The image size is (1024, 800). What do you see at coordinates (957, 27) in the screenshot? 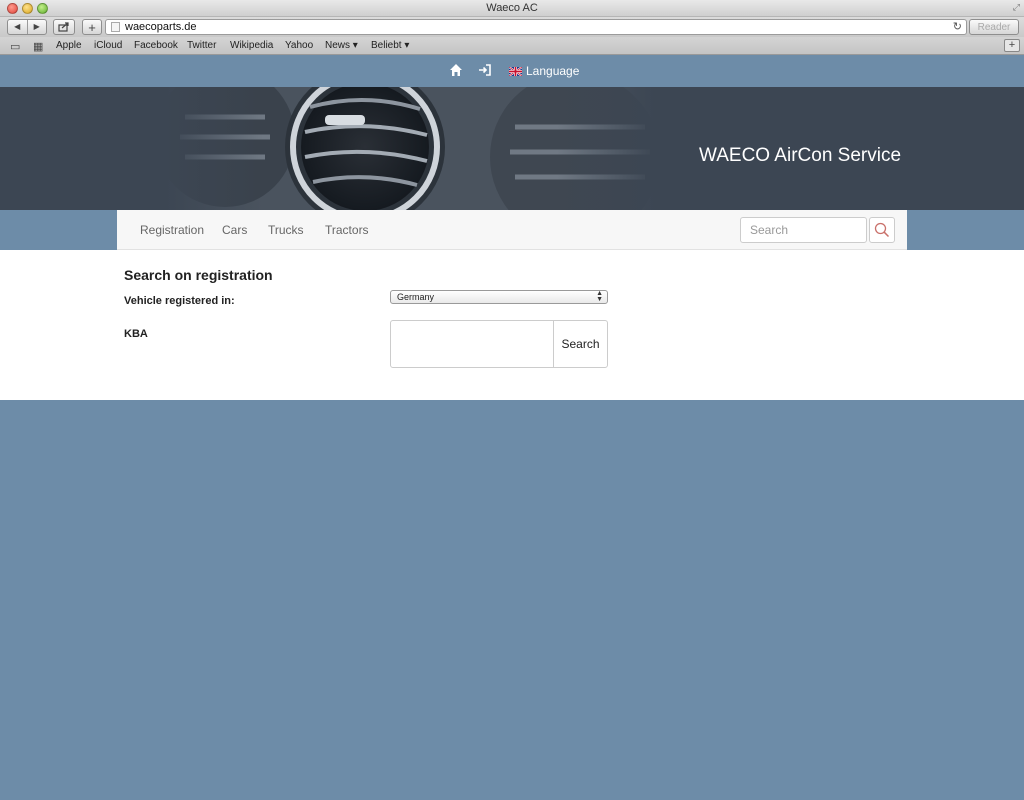
I see `reload-icon: ↻` at bounding box center [957, 27].